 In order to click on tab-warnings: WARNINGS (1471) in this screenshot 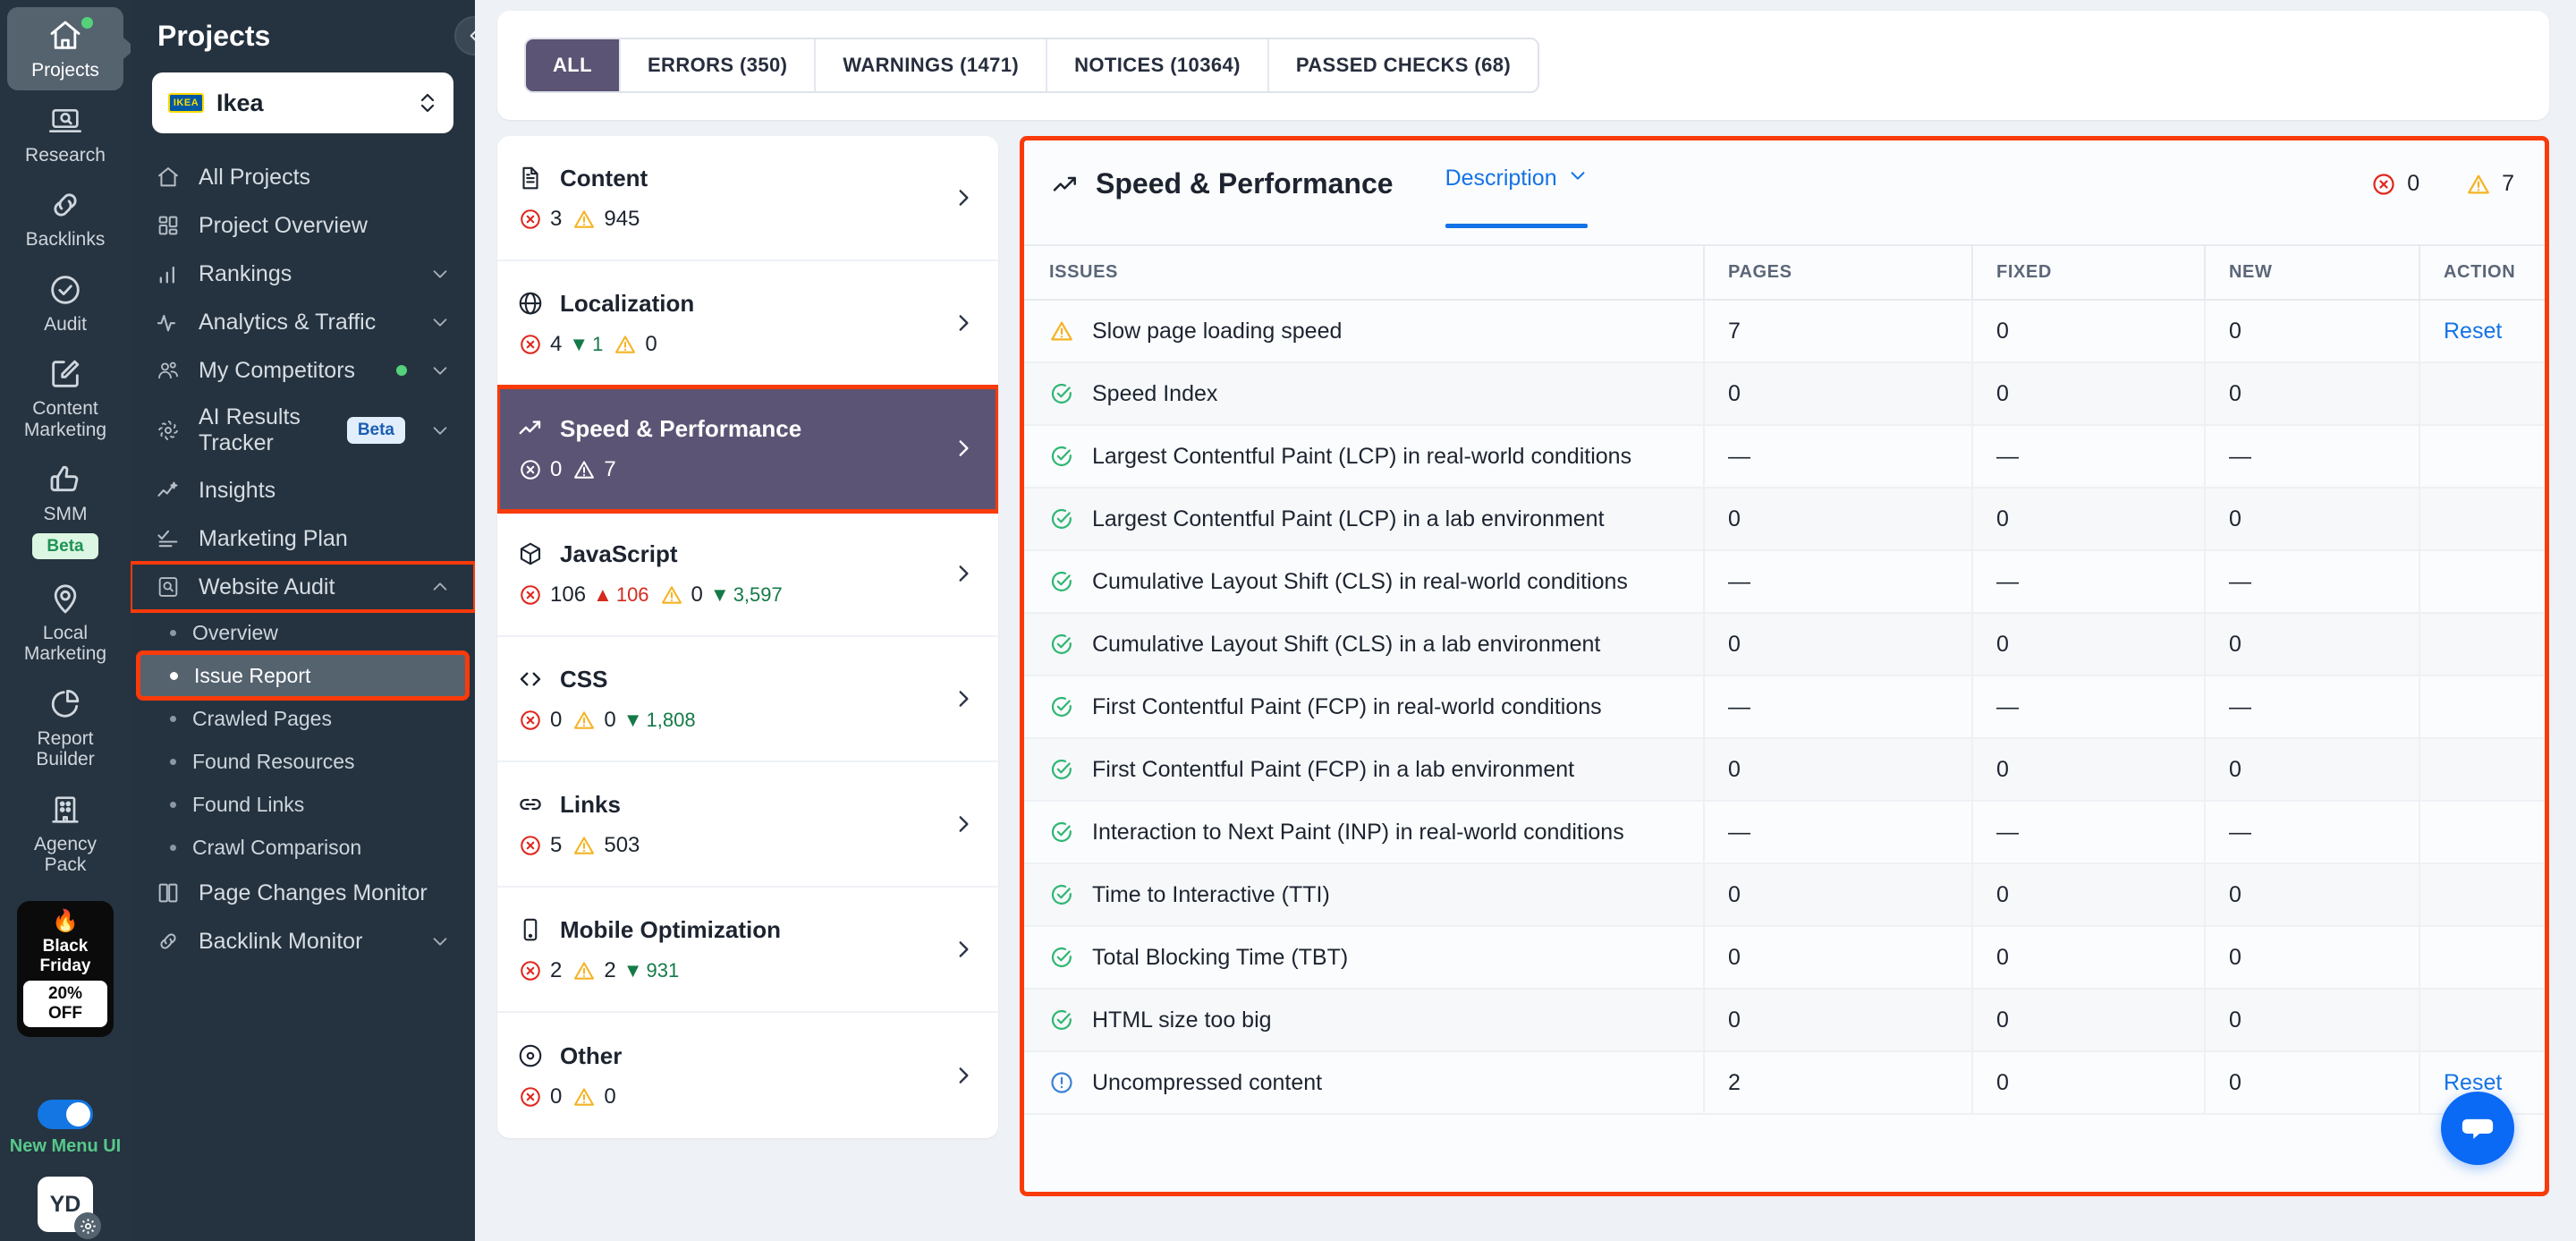, I will do `click(932, 65)`.